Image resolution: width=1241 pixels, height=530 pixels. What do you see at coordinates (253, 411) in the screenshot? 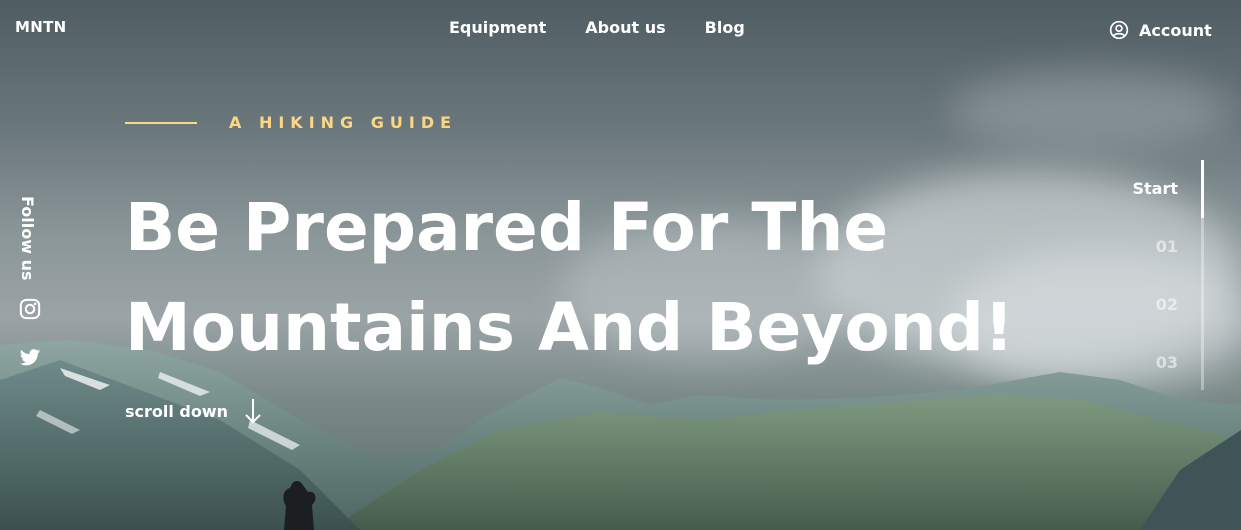
I see `arrow-down-icon` at bounding box center [253, 411].